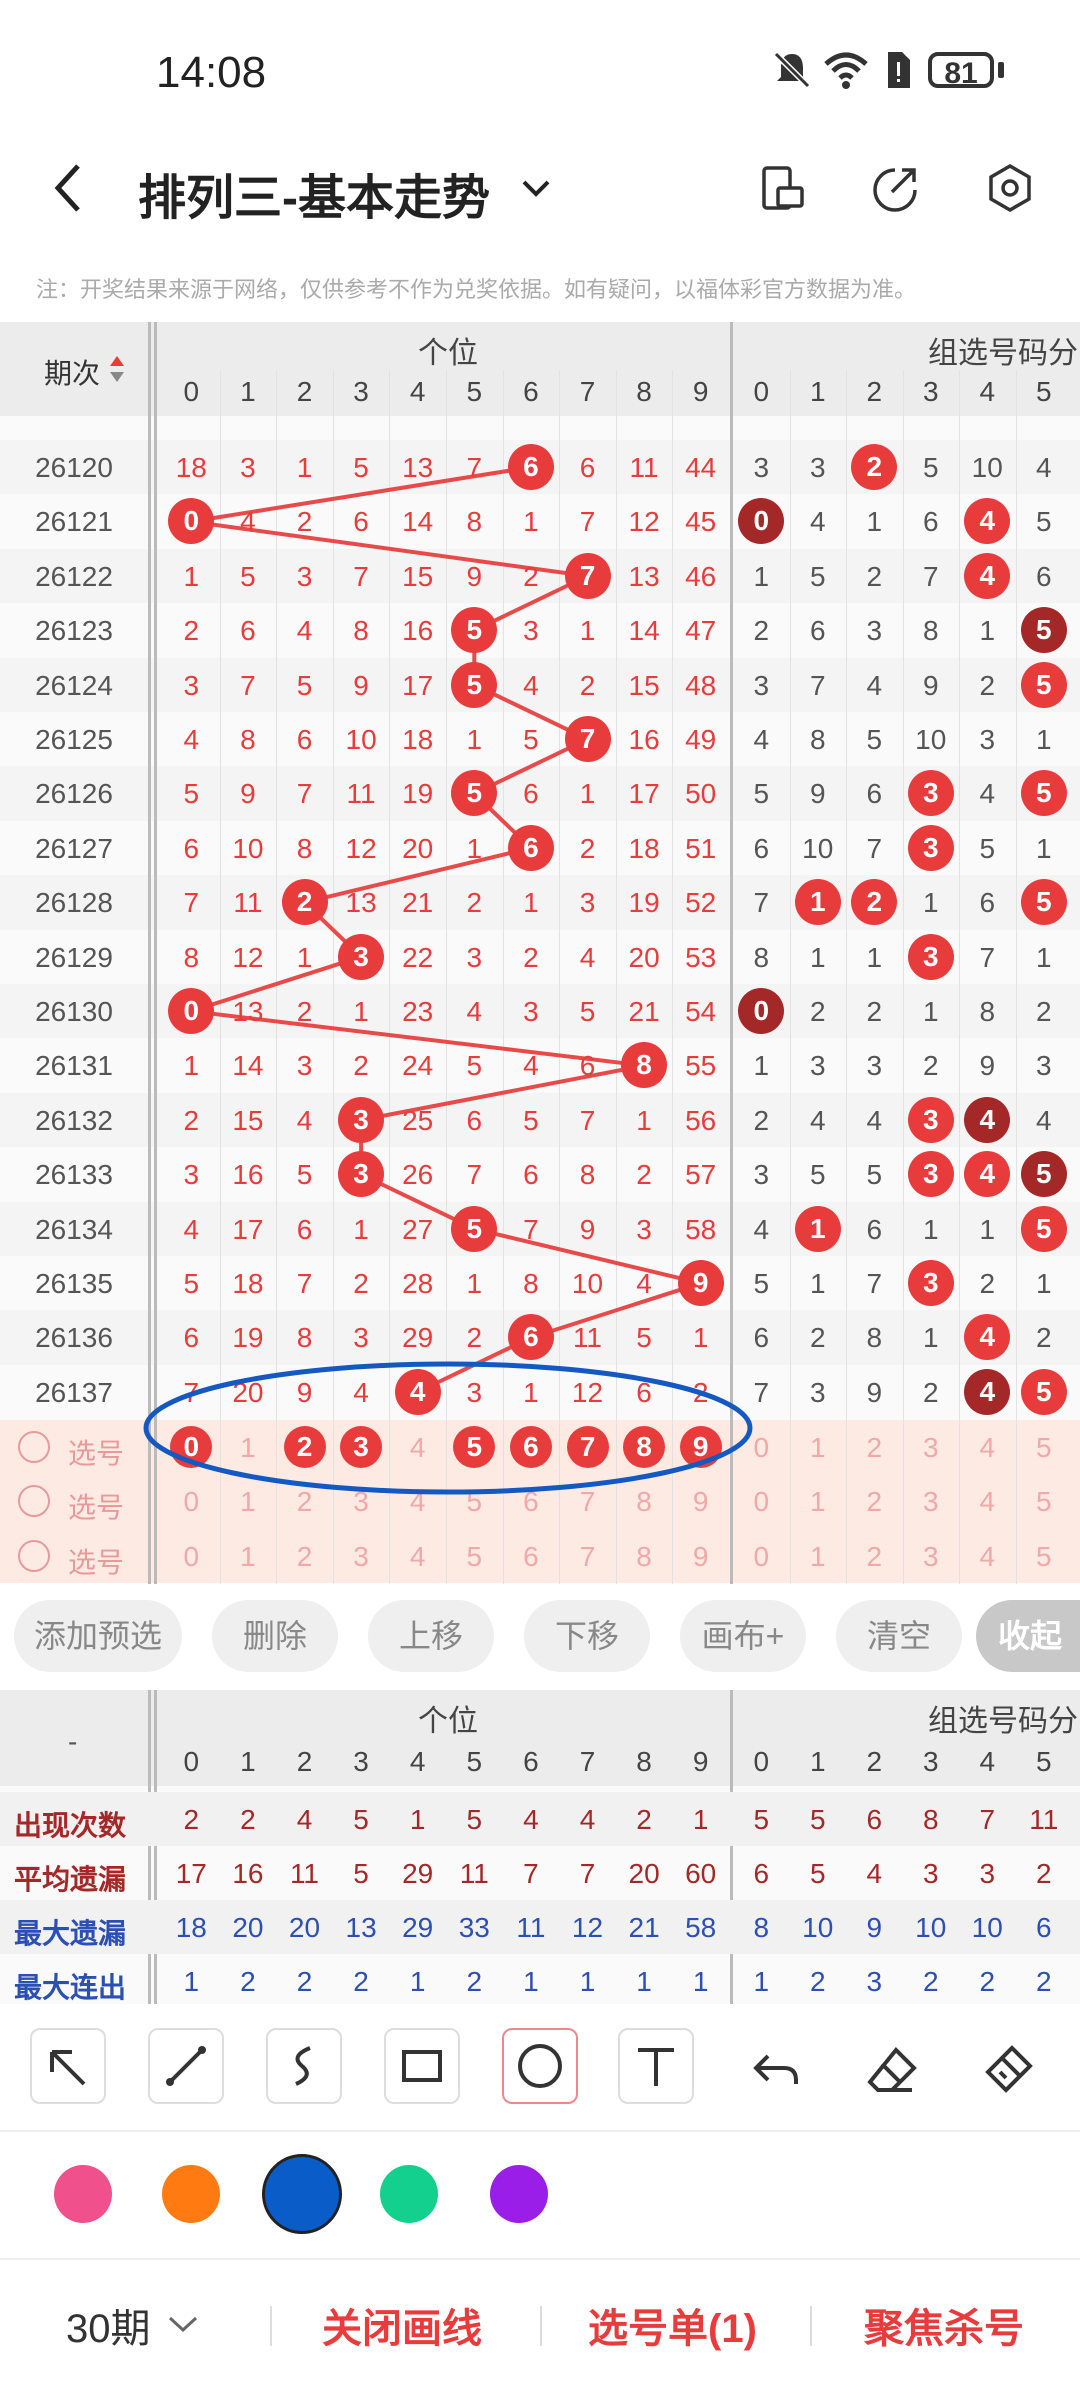 This screenshot has height=2400, width=1080. What do you see at coordinates (644, 1447) in the screenshot?
I see `pick-ball-selected: 8` at bounding box center [644, 1447].